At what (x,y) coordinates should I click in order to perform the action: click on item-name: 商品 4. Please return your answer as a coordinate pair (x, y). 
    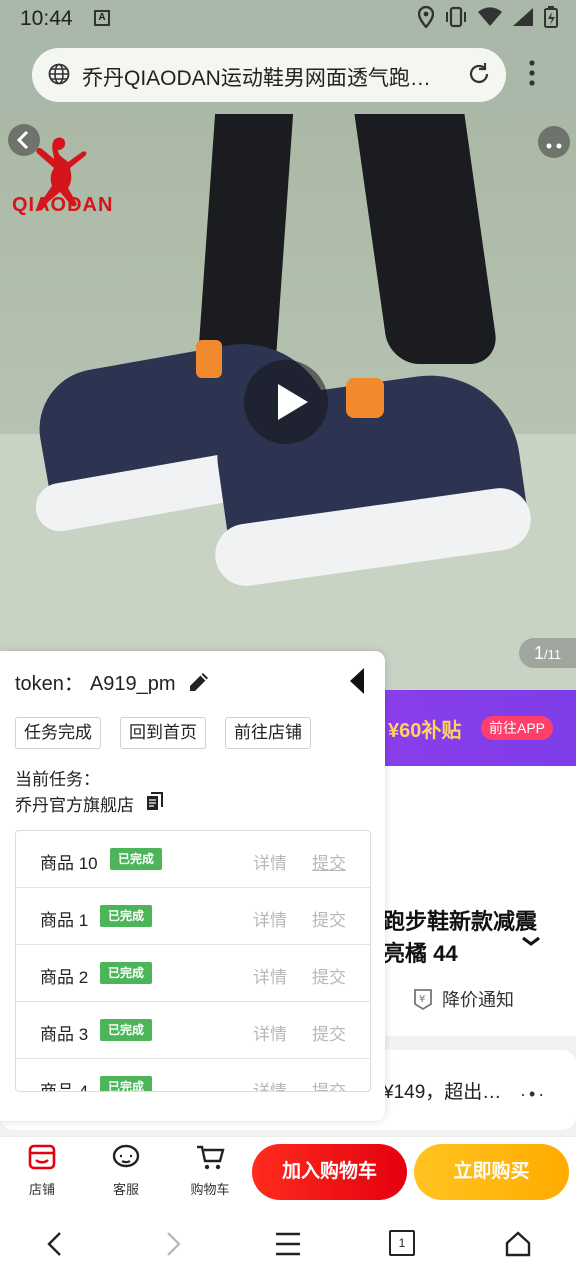
    Looking at the image, I should click on (64, 1087).